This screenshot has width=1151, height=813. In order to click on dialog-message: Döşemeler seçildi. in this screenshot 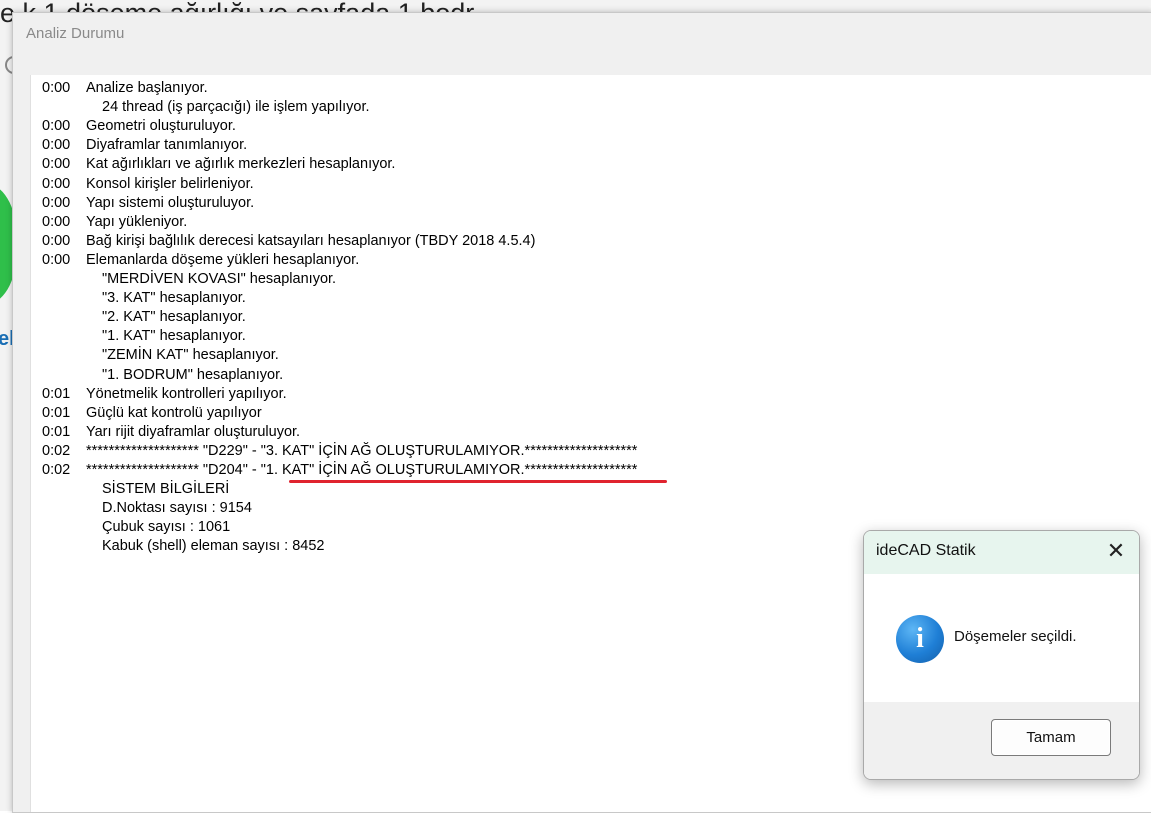, I will do `click(1015, 636)`.